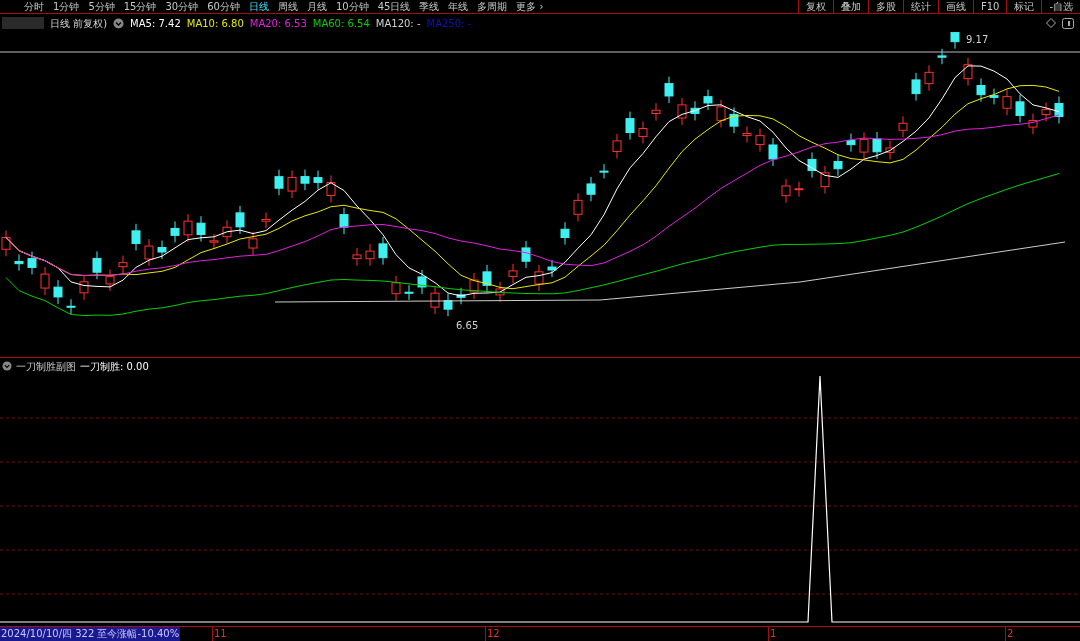 This screenshot has height=641, width=1080. I want to click on period-tab: 30分钟, so click(182, 6).